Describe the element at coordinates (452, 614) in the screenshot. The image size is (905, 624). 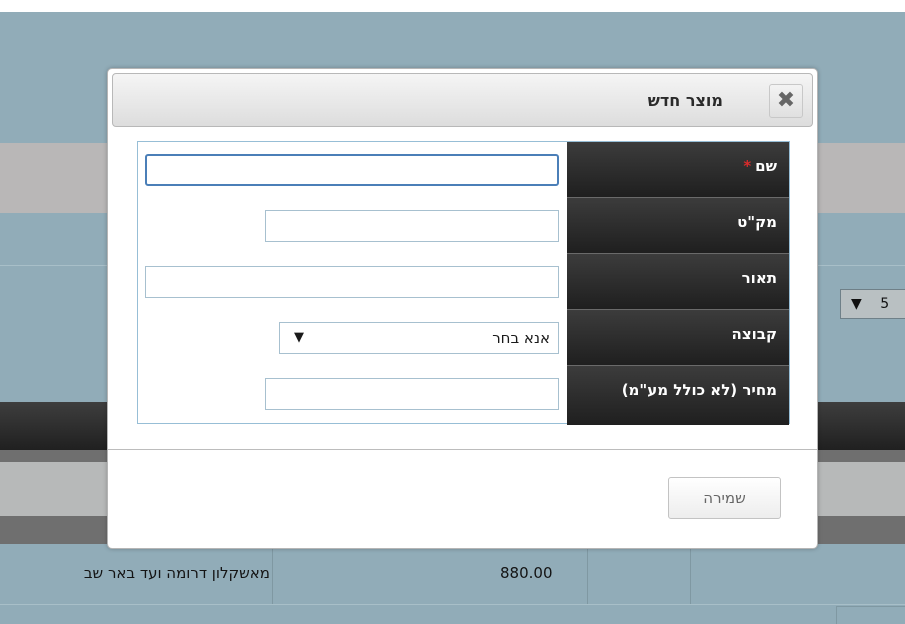
I see `bg-table-row` at that location.